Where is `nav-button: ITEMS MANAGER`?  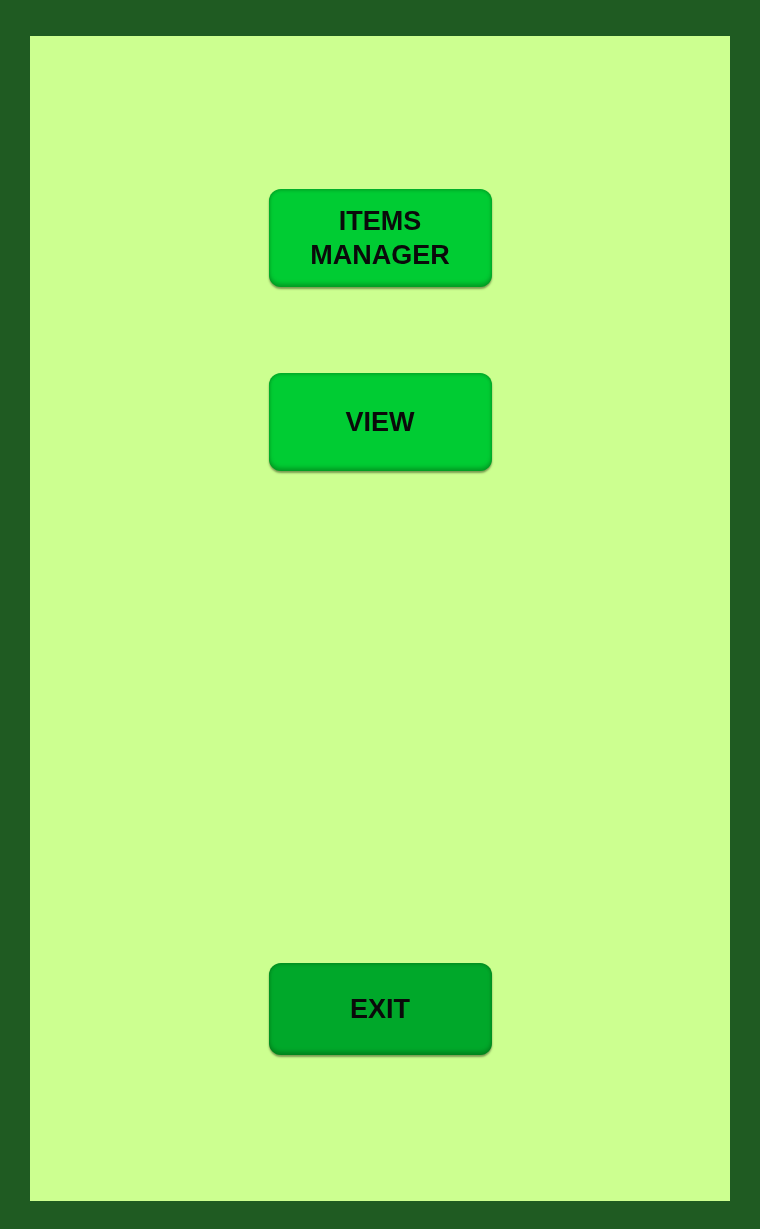 nav-button: ITEMS MANAGER is located at coordinates (380, 238).